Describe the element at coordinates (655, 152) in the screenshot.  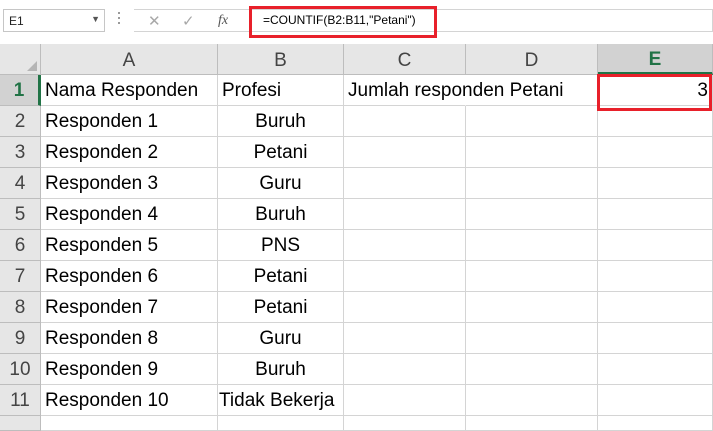
I see `cell-e3` at that location.